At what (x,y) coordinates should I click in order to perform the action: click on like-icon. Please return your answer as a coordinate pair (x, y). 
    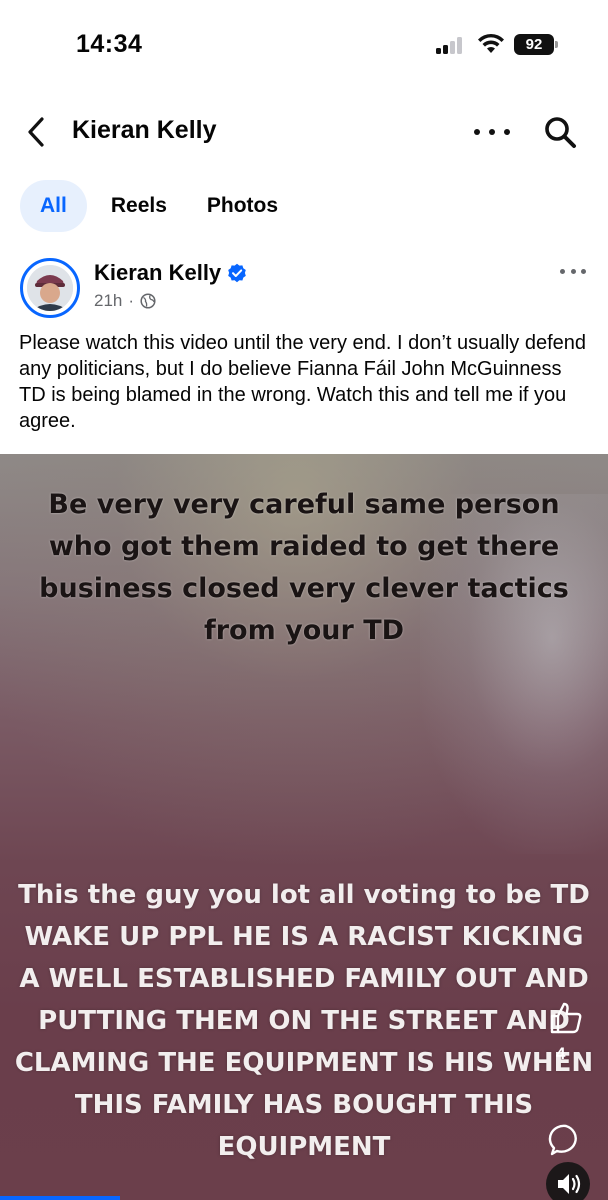
    Looking at the image, I should click on (566, 1018).